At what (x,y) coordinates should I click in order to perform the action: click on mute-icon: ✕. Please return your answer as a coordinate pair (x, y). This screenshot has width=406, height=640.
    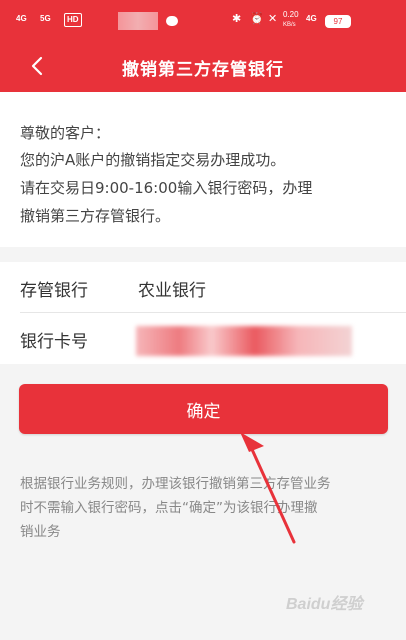
    Looking at the image, I should click on (273, 19).